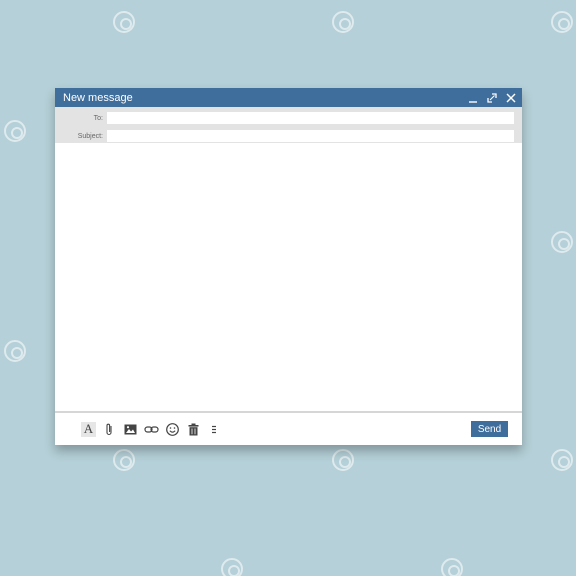 This screenshot has height=576, width=576. I want to click on emoji-icon, so click(172, 429).